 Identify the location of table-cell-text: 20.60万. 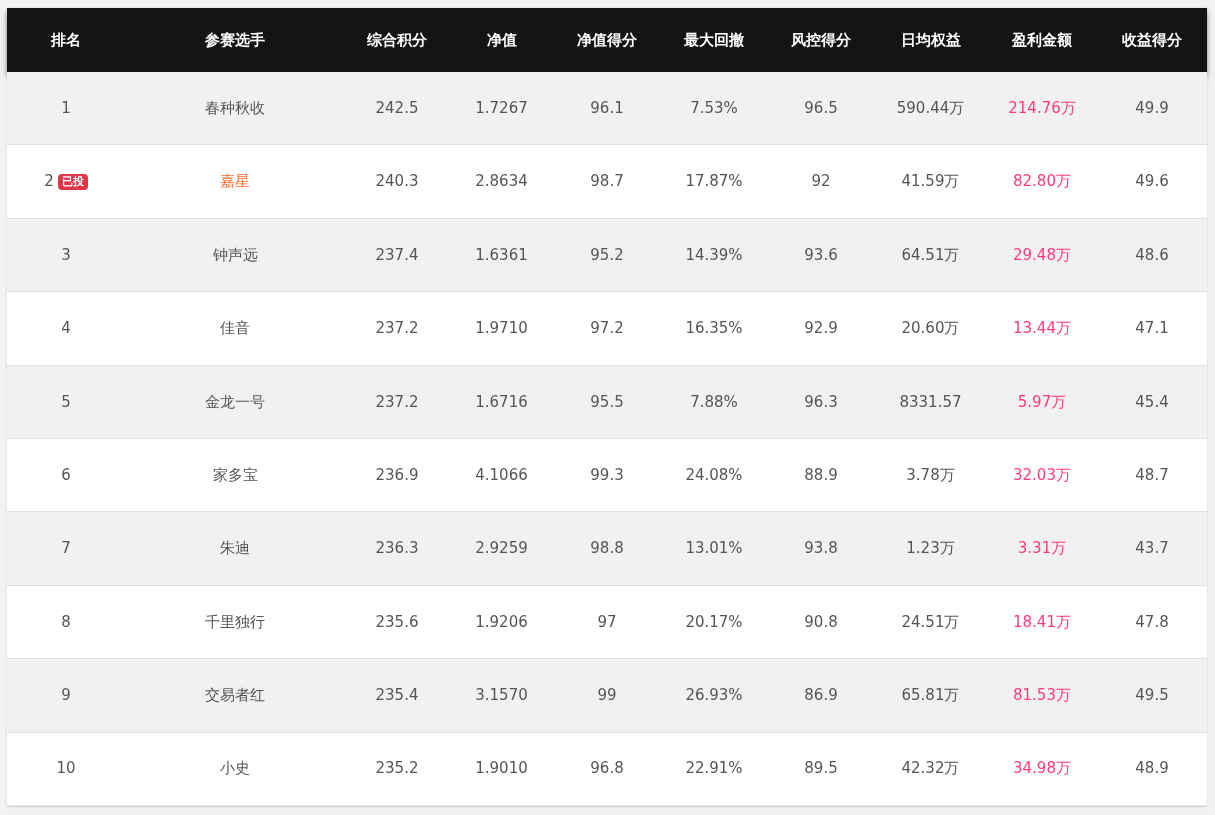
(930, 329).